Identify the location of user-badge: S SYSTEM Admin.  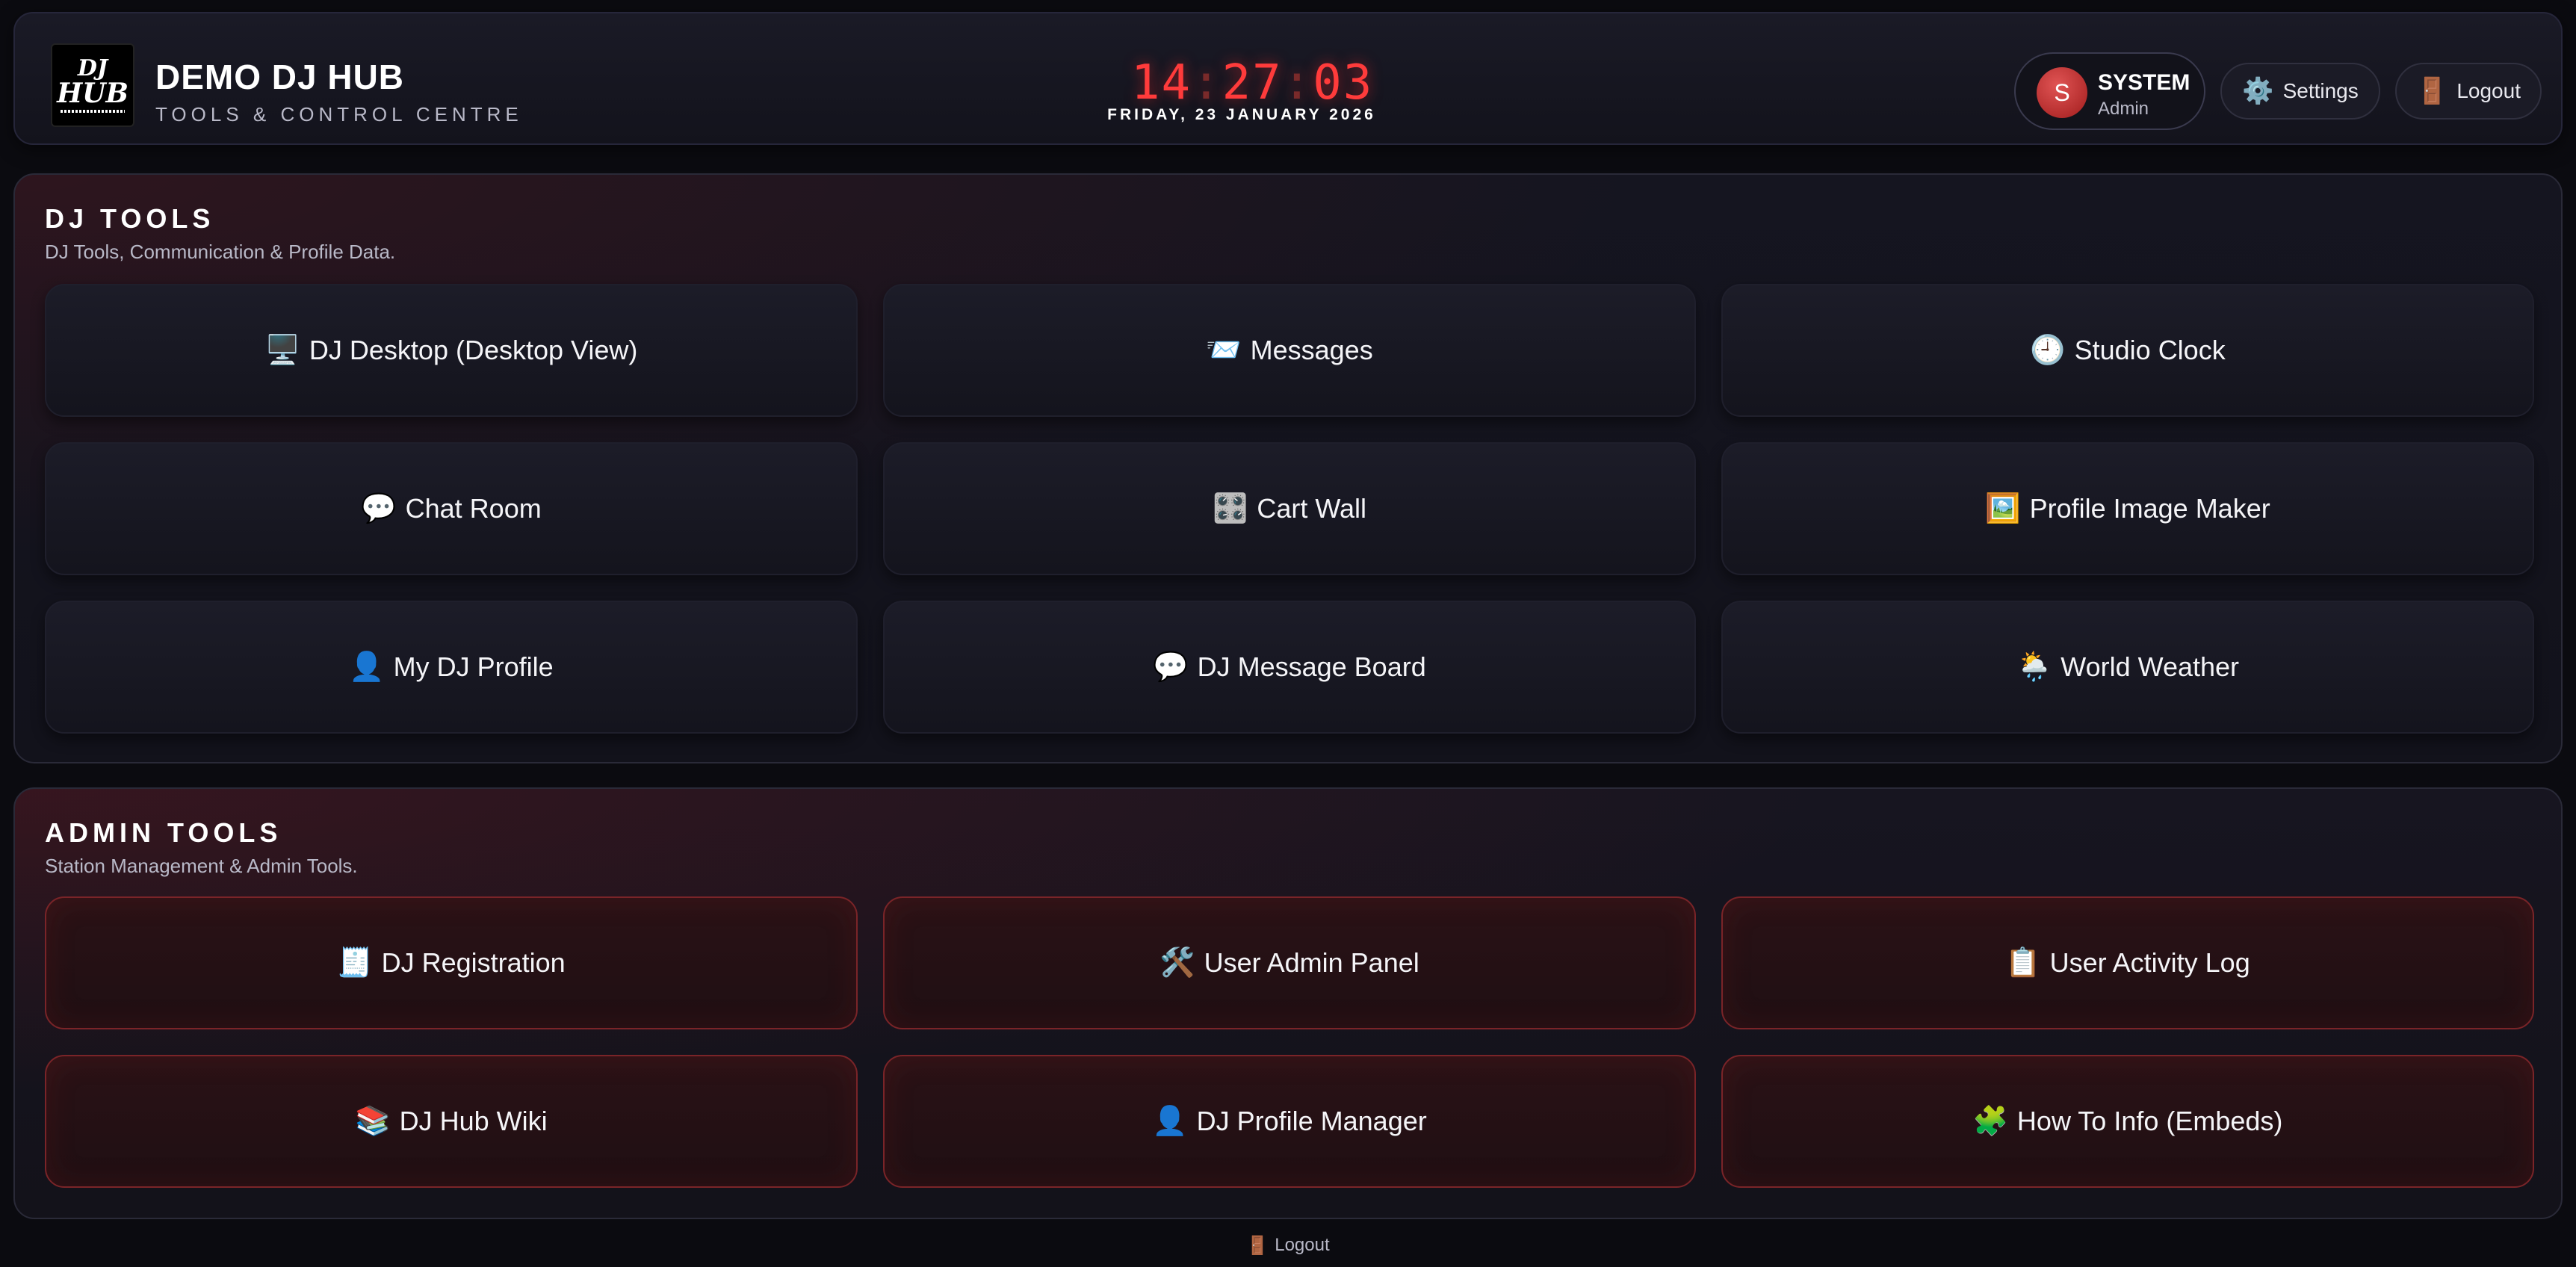
(2109, 91).